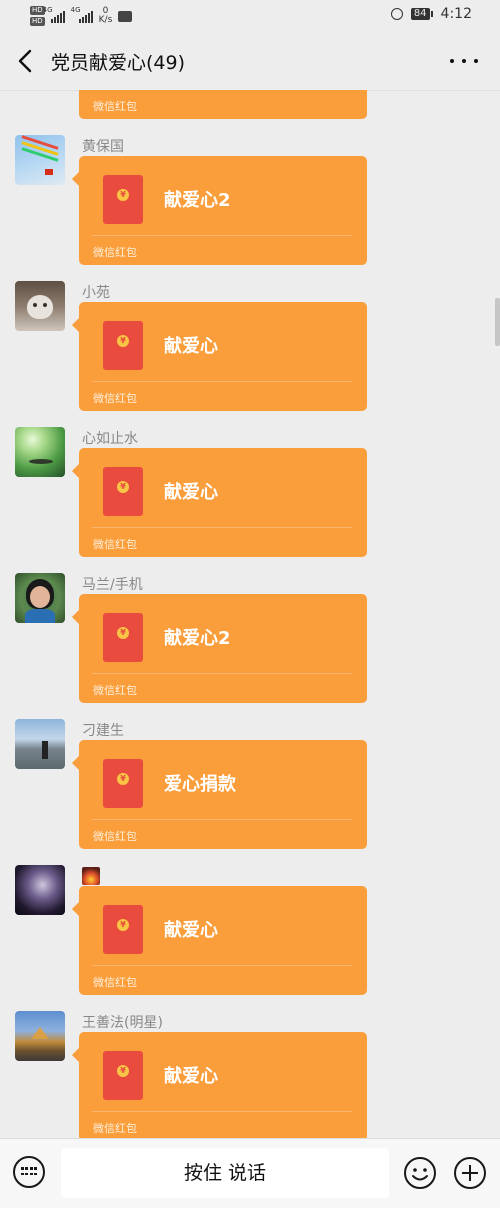 This screenshot has height=1208, width=500. I want to click on net1-label: 4G, so click(47, 10).